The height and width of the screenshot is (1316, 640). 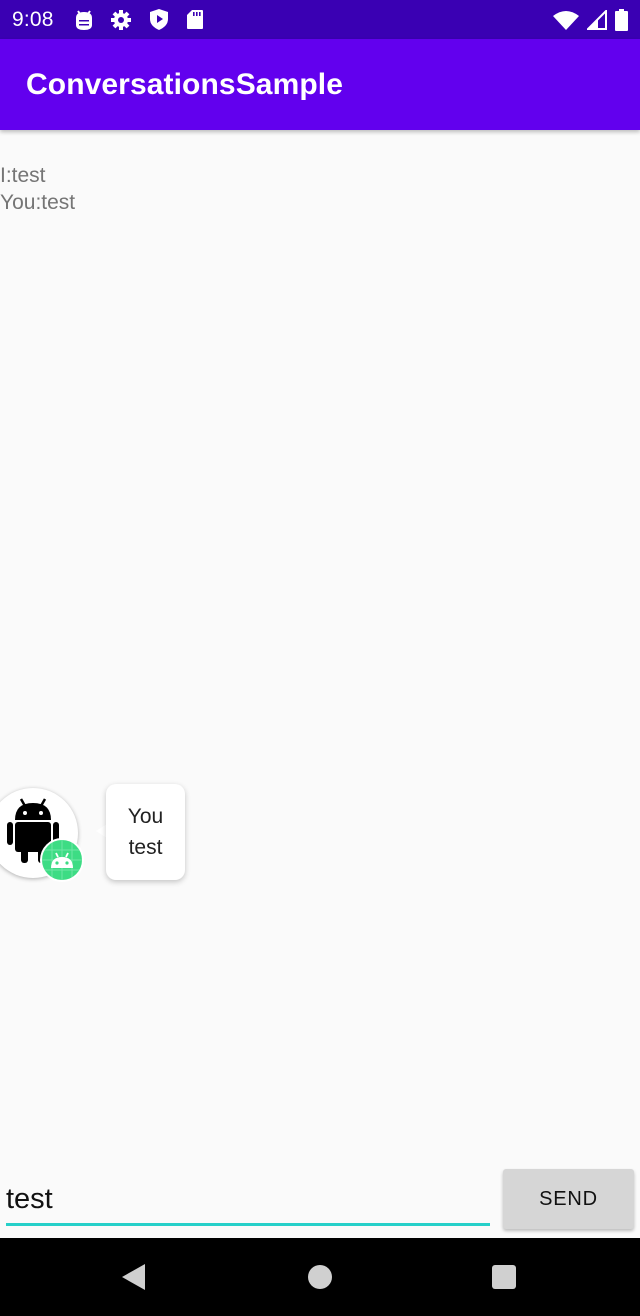 I want to click on message-input, so click(x=248, y=1201).